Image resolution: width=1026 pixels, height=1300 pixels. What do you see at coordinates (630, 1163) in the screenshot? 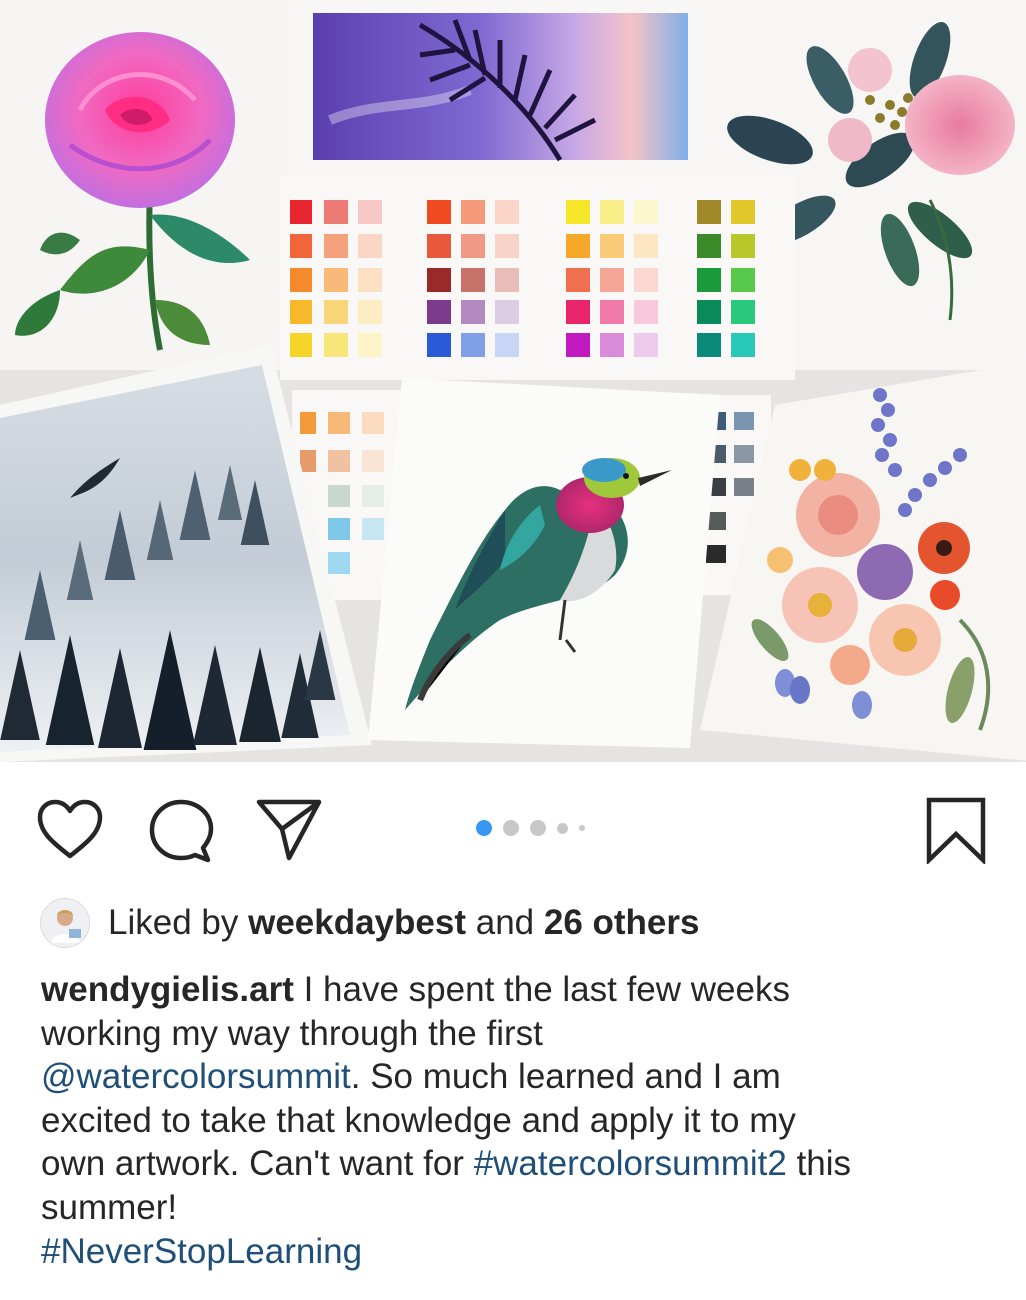
I see `caption-hashtag-link: #watercolorsummit2` at bounding box center [630, 1163].